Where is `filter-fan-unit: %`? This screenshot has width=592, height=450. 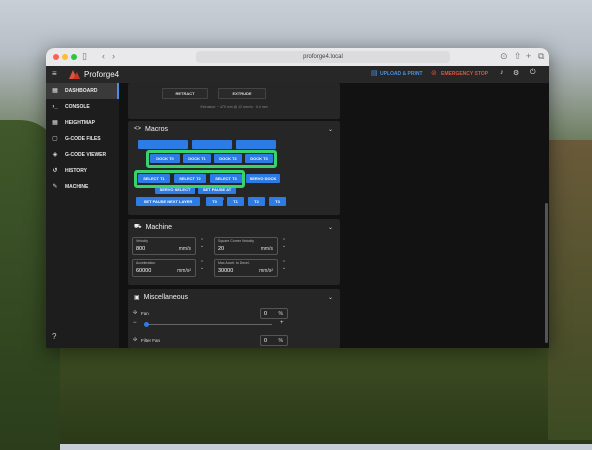
filter-fan-unit: % is located at coordinates (280, 341).